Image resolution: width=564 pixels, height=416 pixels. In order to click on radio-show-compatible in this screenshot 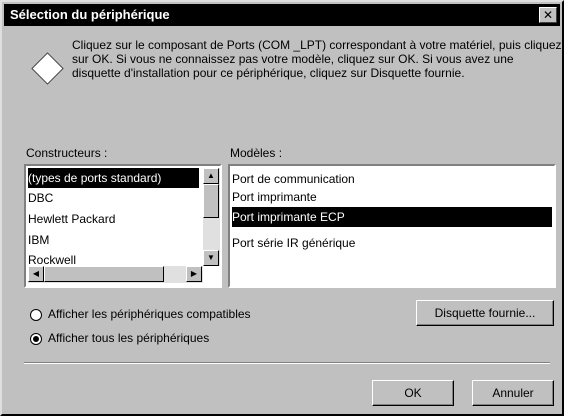, I will do `click(36, 315)`.